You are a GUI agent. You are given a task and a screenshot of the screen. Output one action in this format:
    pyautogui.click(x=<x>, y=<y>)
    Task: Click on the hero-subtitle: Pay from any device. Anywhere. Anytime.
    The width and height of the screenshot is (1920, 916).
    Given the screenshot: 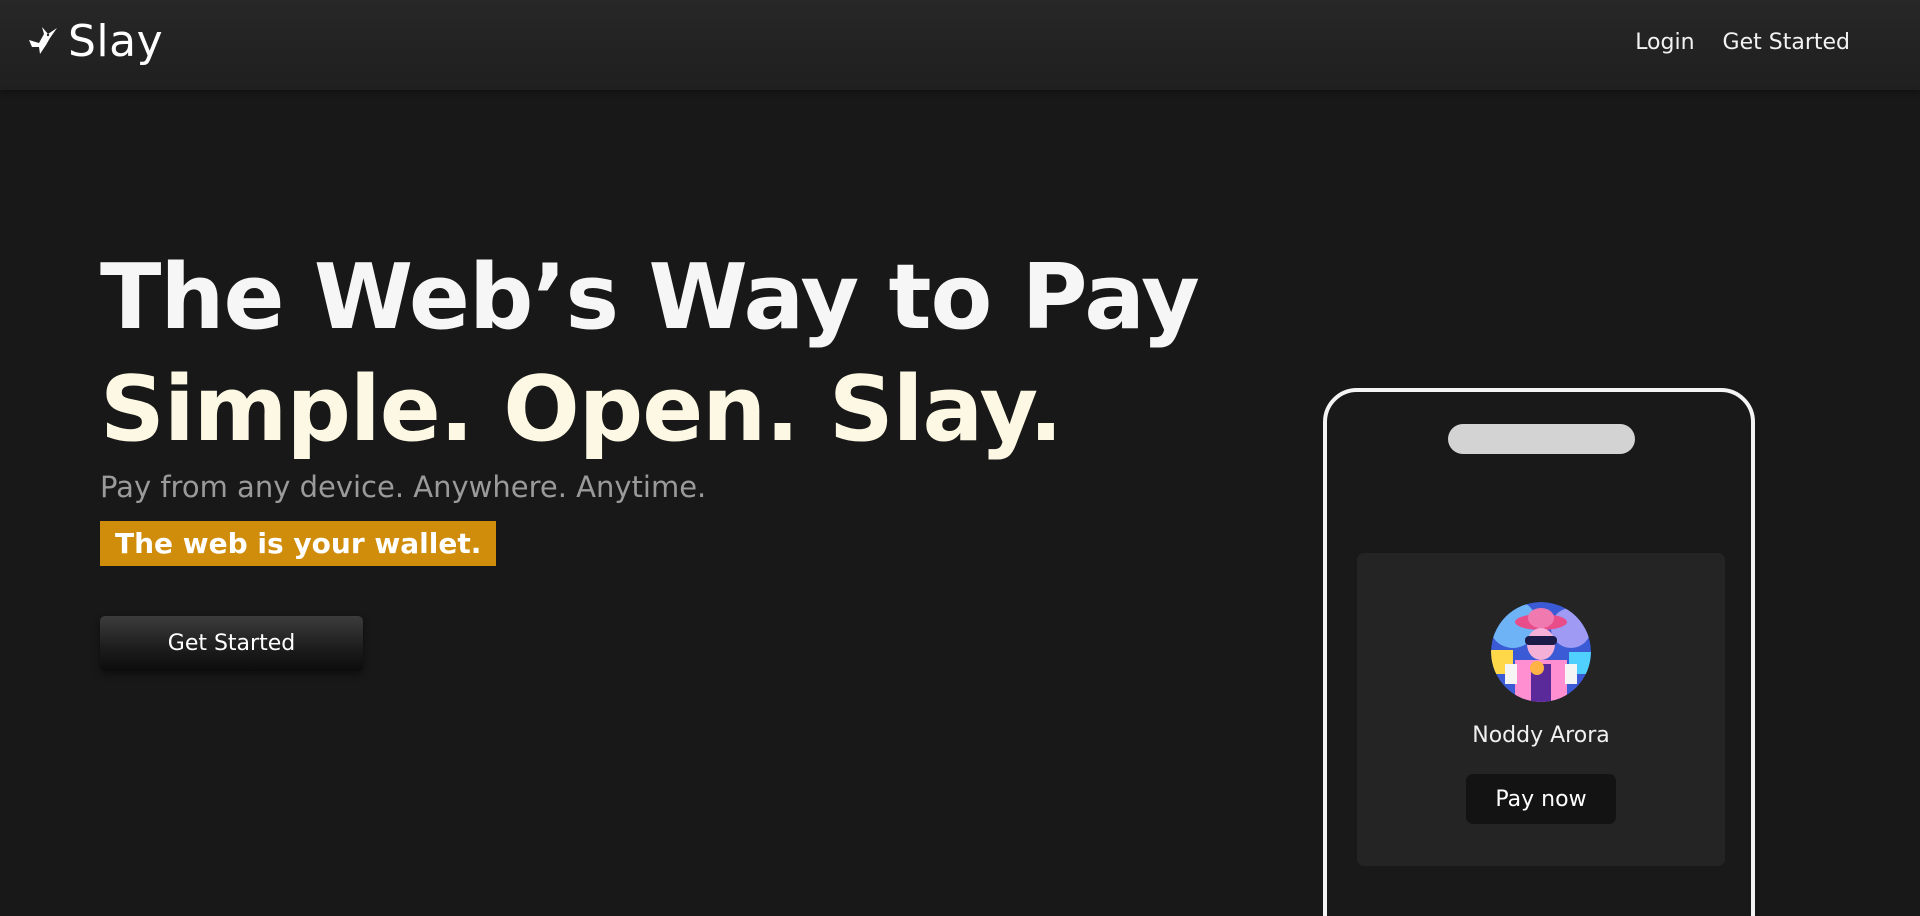 What is the action you would take?
    pyautogui.click(x=403, y=487)
    